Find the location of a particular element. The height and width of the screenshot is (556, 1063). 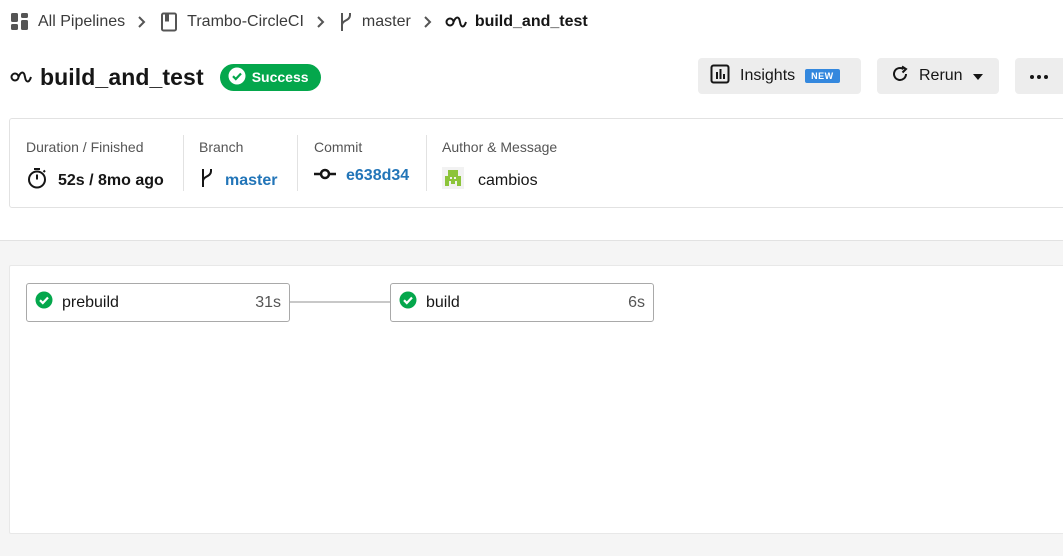

branch-section: Branch master is located at coordinates (238, 163).